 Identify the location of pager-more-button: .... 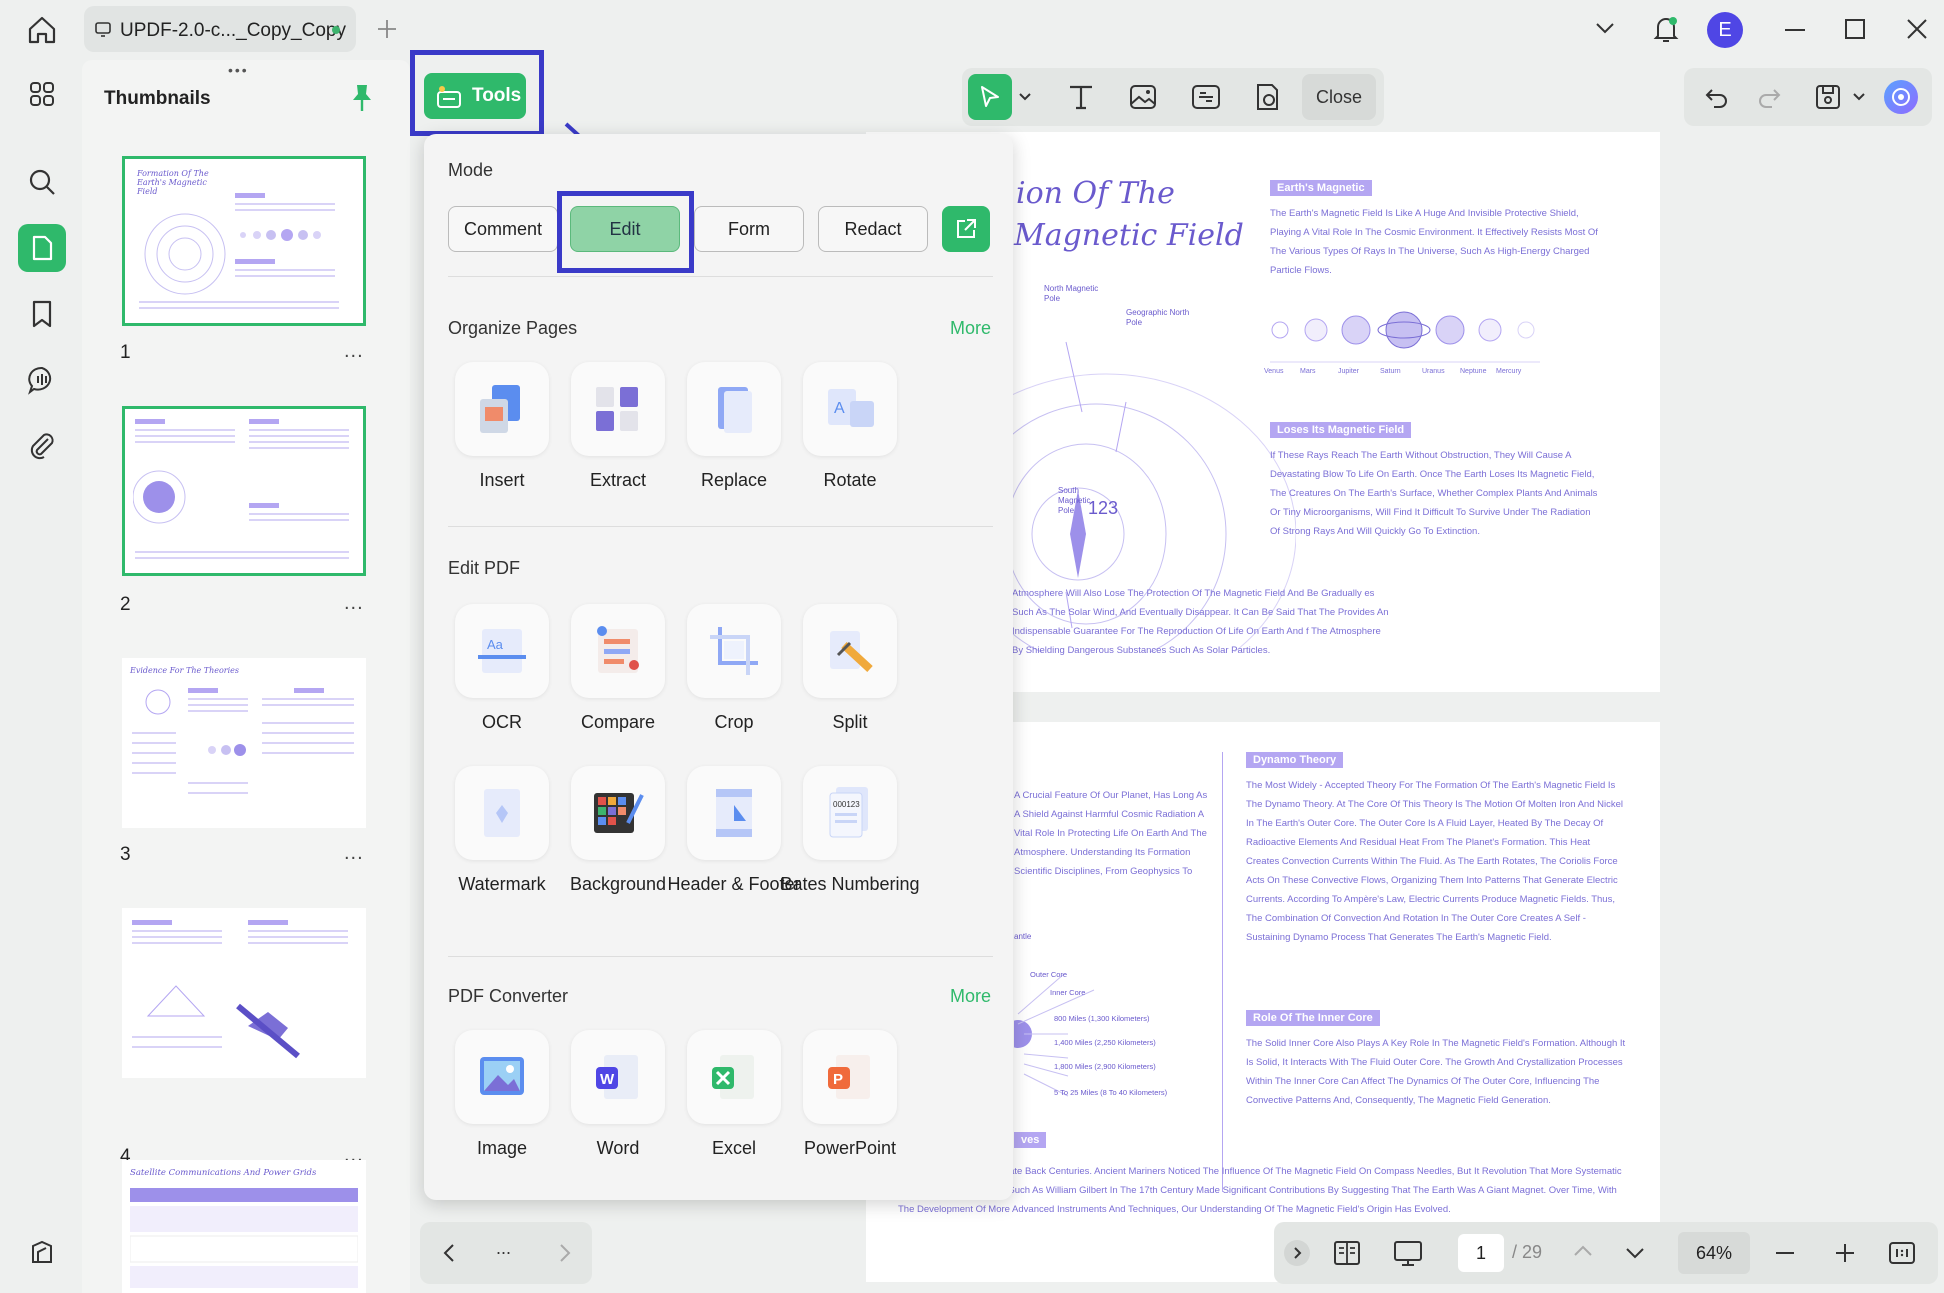
(503, 1248).